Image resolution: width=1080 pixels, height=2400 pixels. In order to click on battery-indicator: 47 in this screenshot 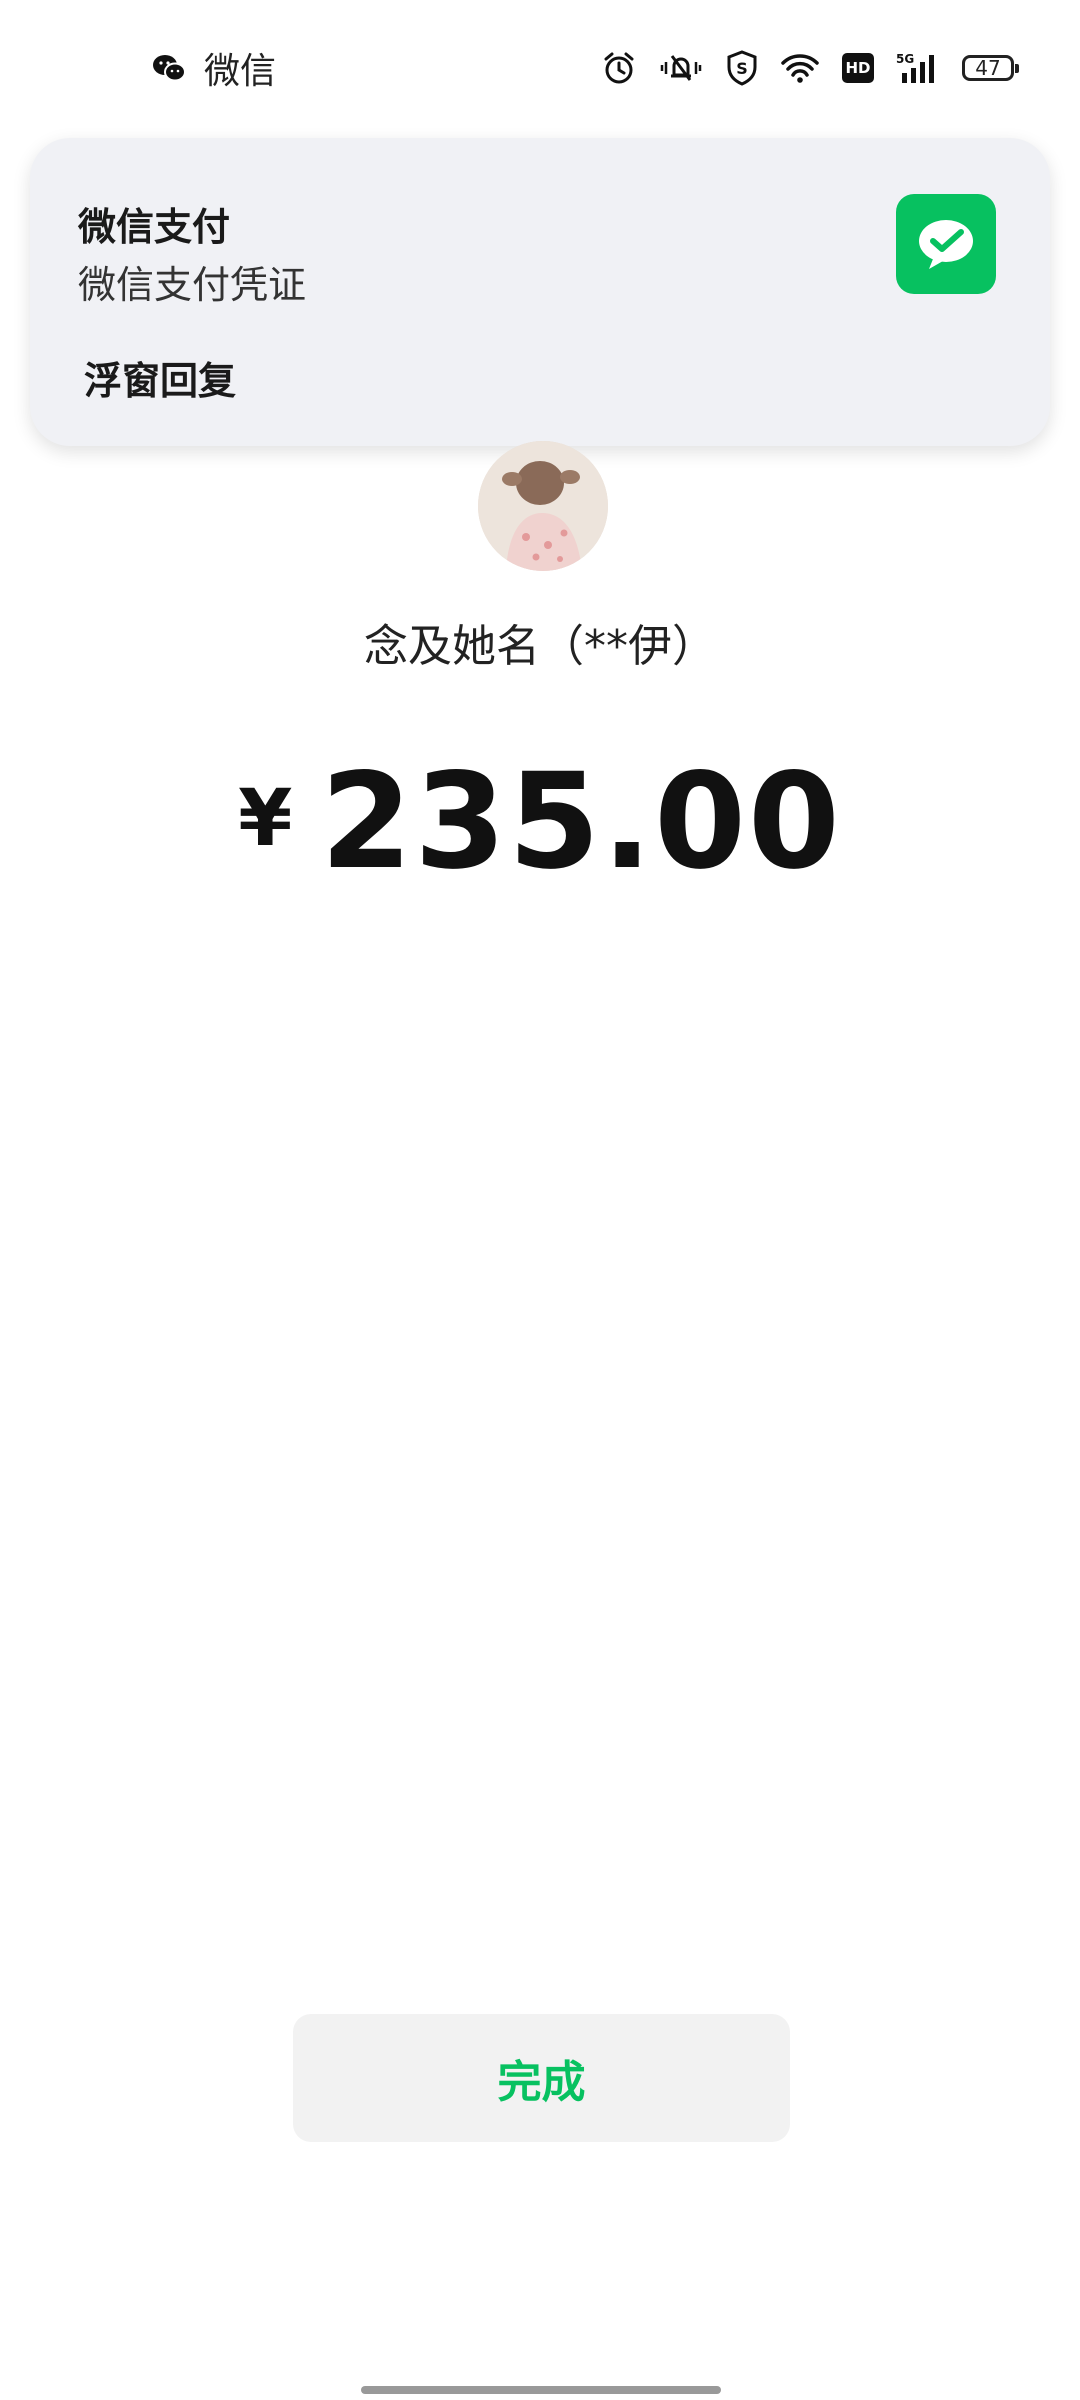, I will do `click(990, 68)`.